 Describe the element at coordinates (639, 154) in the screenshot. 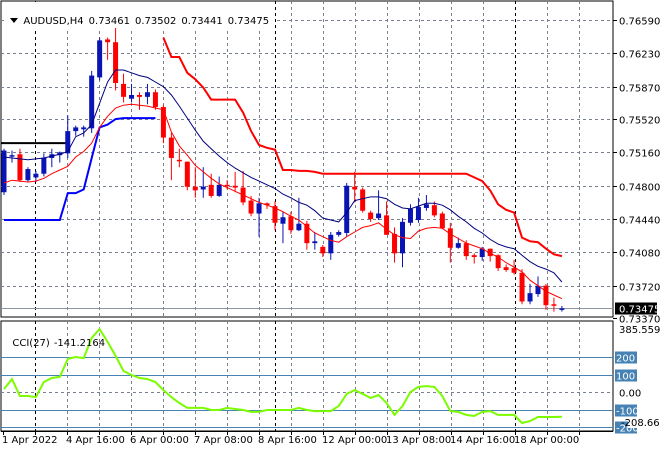

I see `price-tick-label: 0.75160` at that location.